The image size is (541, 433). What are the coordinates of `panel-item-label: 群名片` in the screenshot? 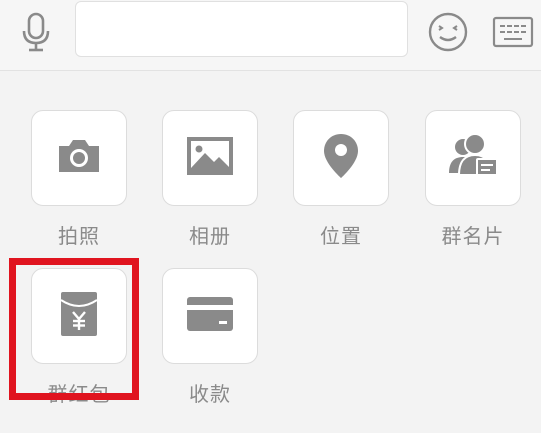 It's located at (473, 236).